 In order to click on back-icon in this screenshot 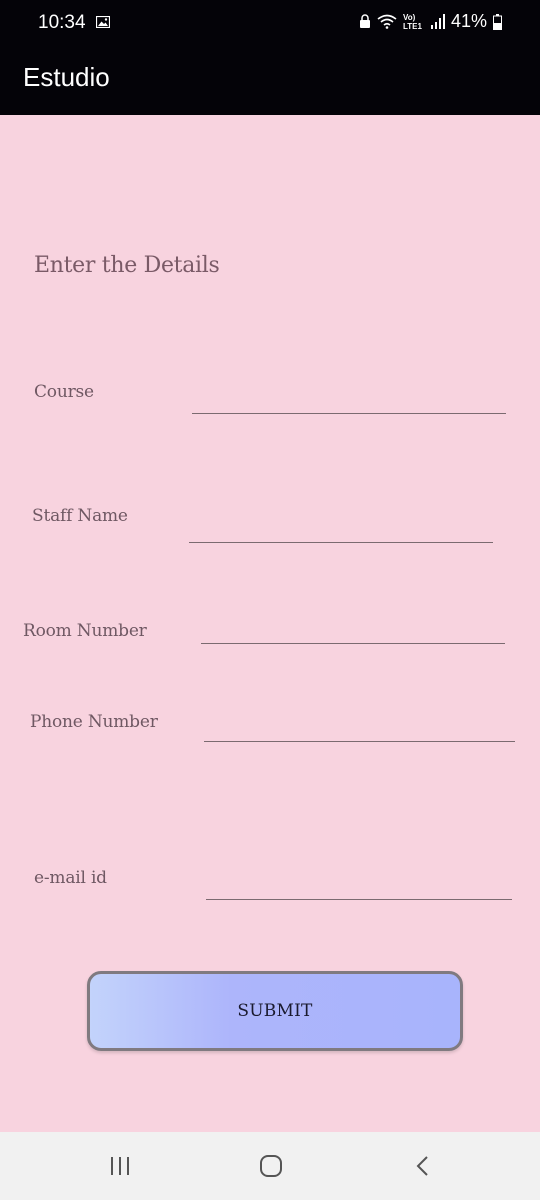, I will do `click(423, 1166)`.